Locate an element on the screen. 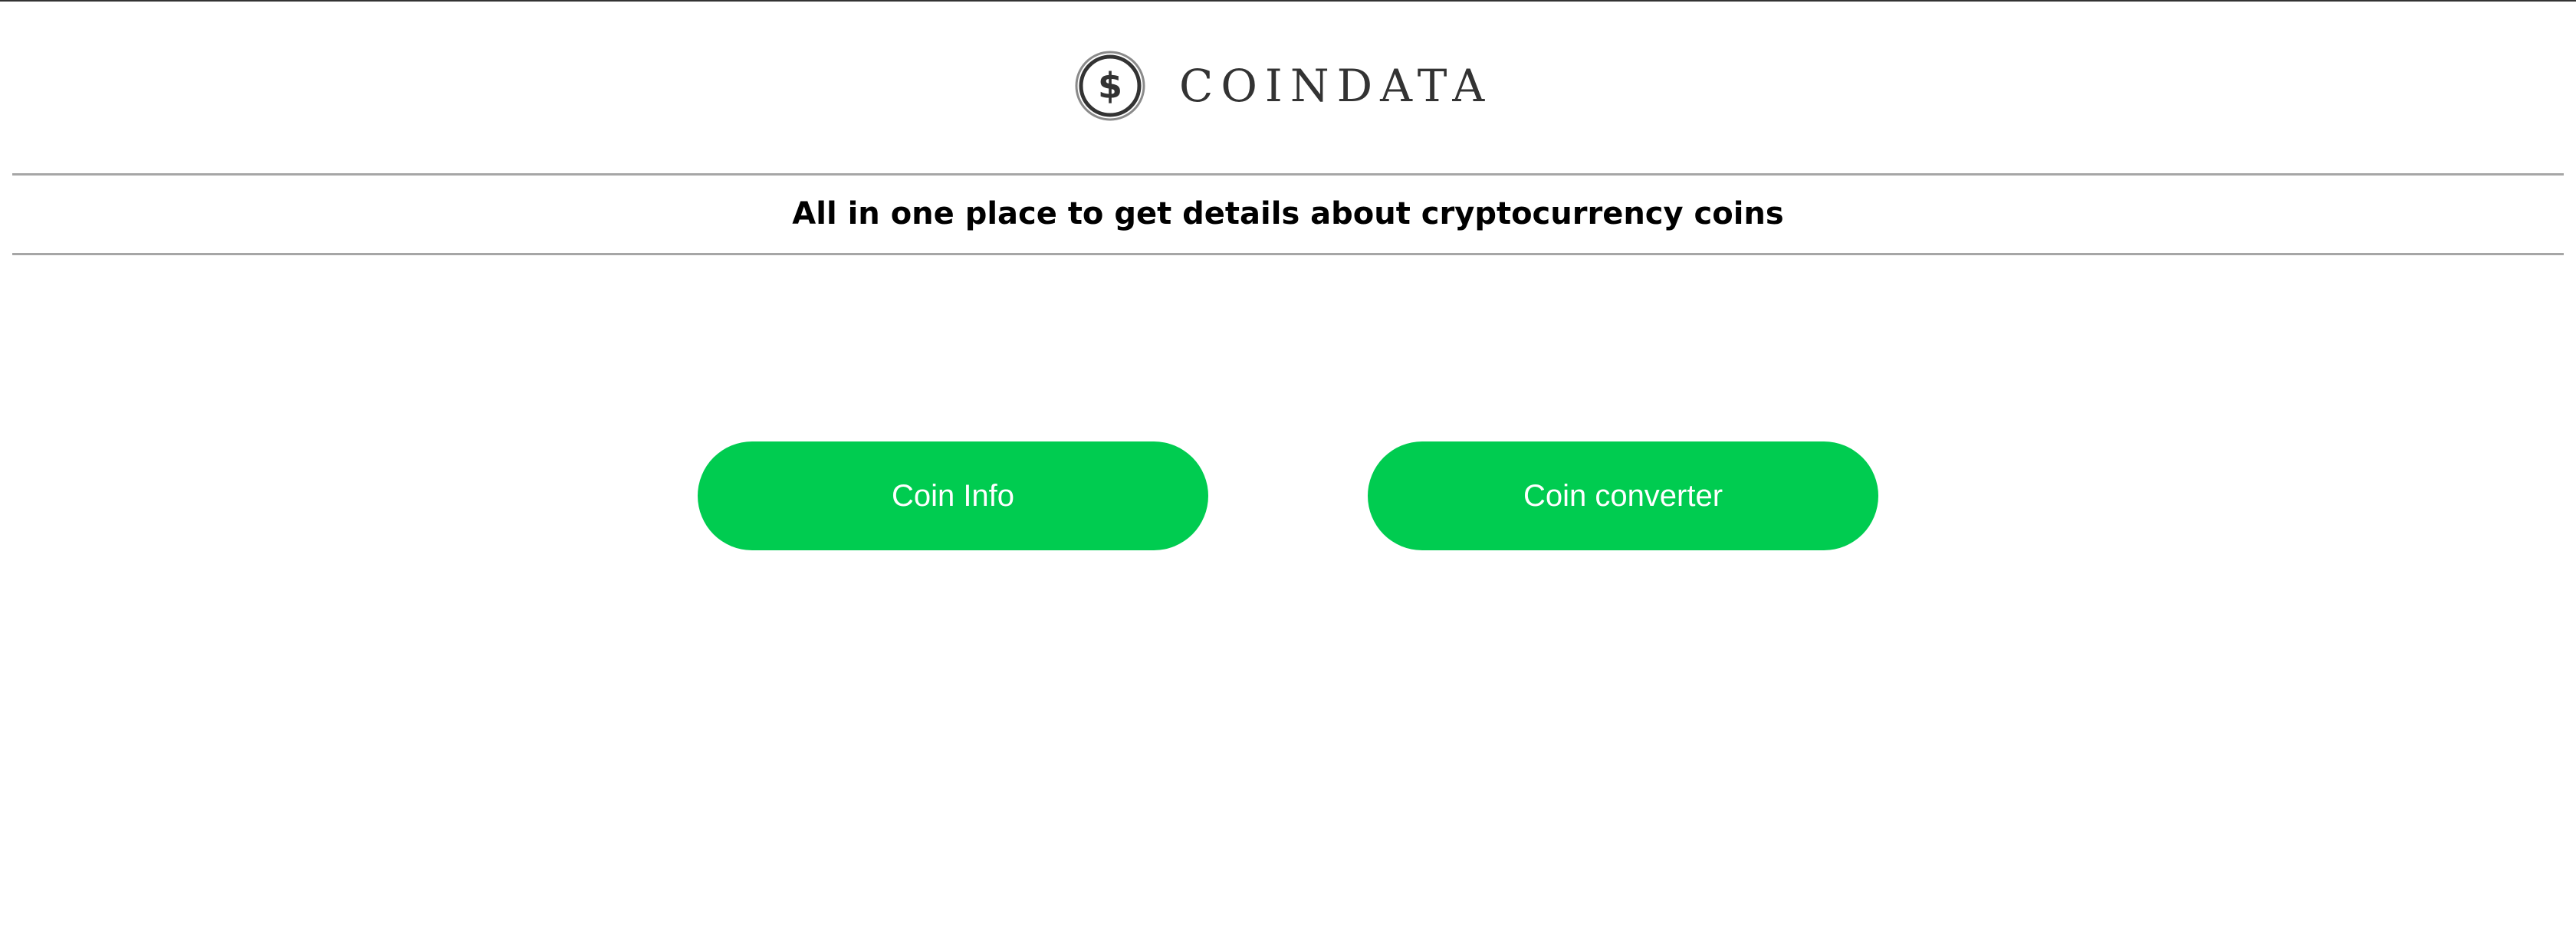 The image size is (2576, 932). brand-name: COINDATA is located at coordinates (1336, 86).